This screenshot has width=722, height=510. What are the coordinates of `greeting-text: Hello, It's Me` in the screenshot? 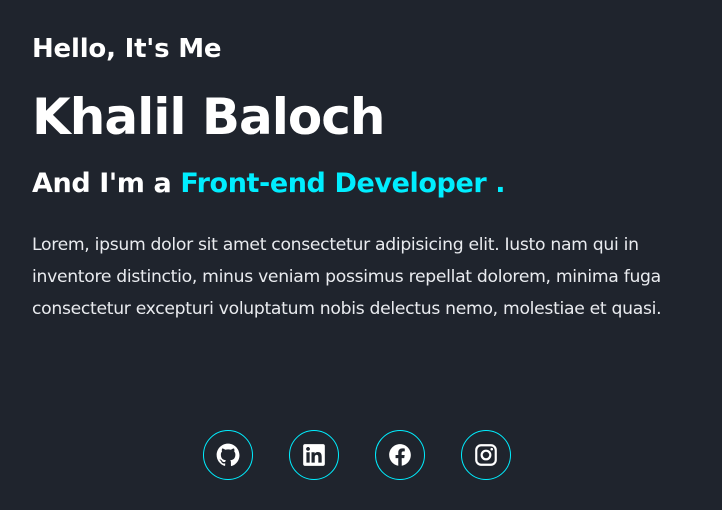 It's located at (127, 49).